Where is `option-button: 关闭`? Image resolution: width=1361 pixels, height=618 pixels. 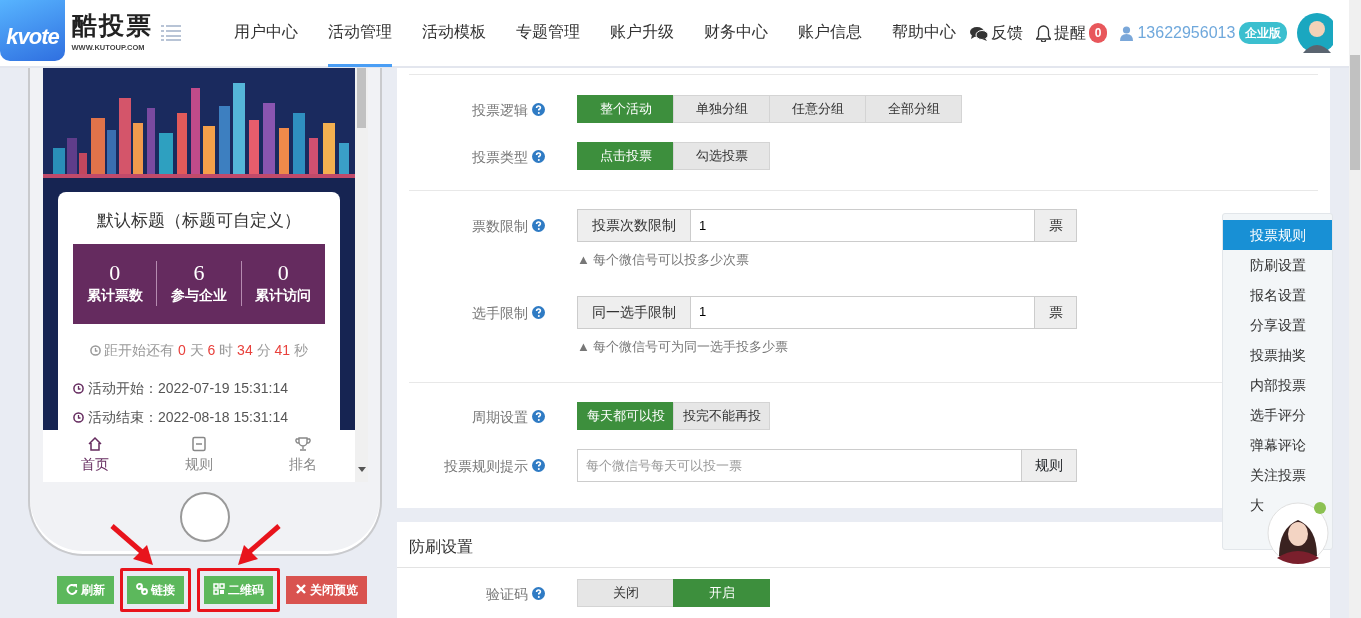 option-button: 关闭 is located at coordinates (625, 593).